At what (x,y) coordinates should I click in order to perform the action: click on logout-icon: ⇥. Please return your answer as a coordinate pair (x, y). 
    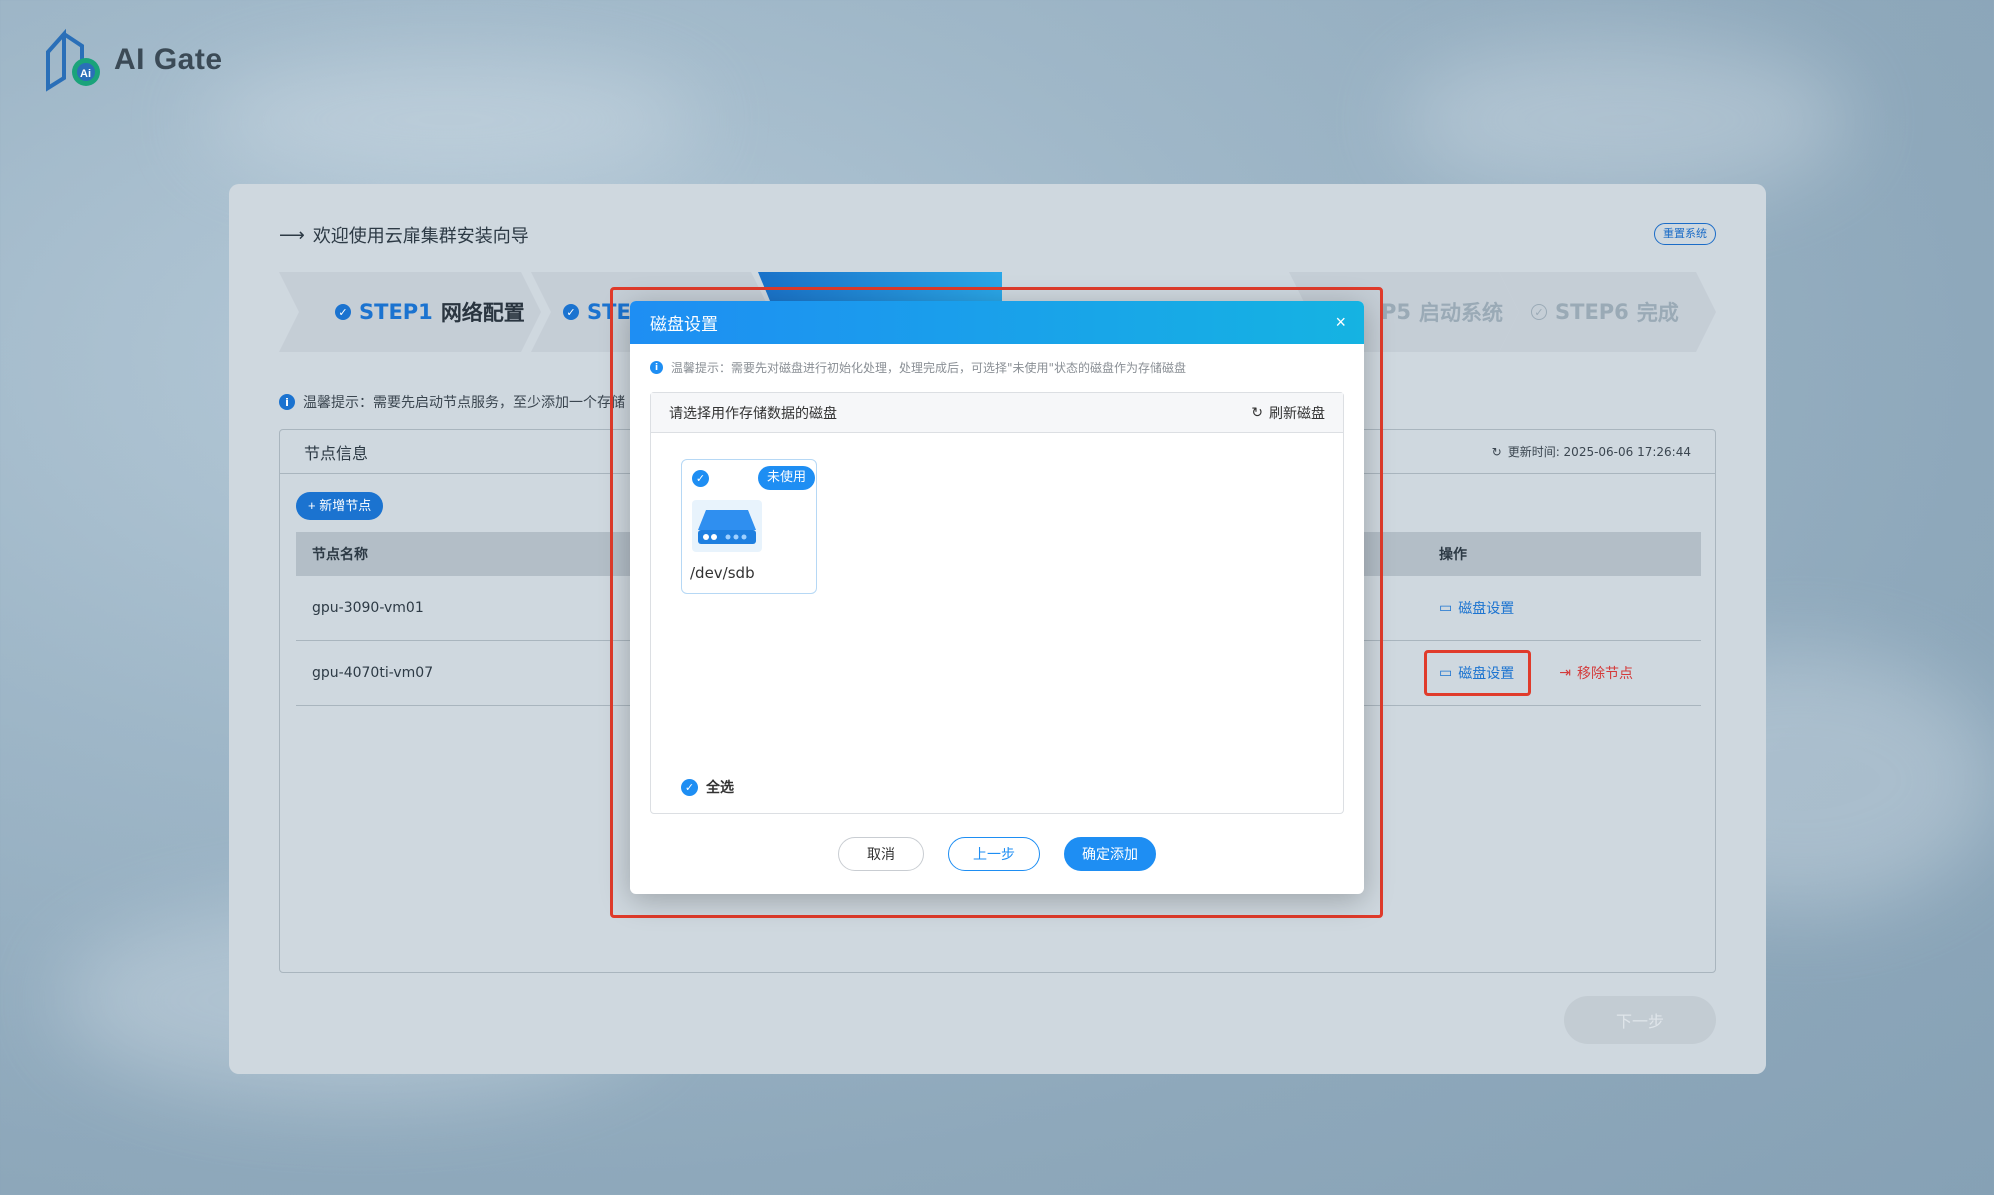
    Looking at the image, I should click on (1565, 673).